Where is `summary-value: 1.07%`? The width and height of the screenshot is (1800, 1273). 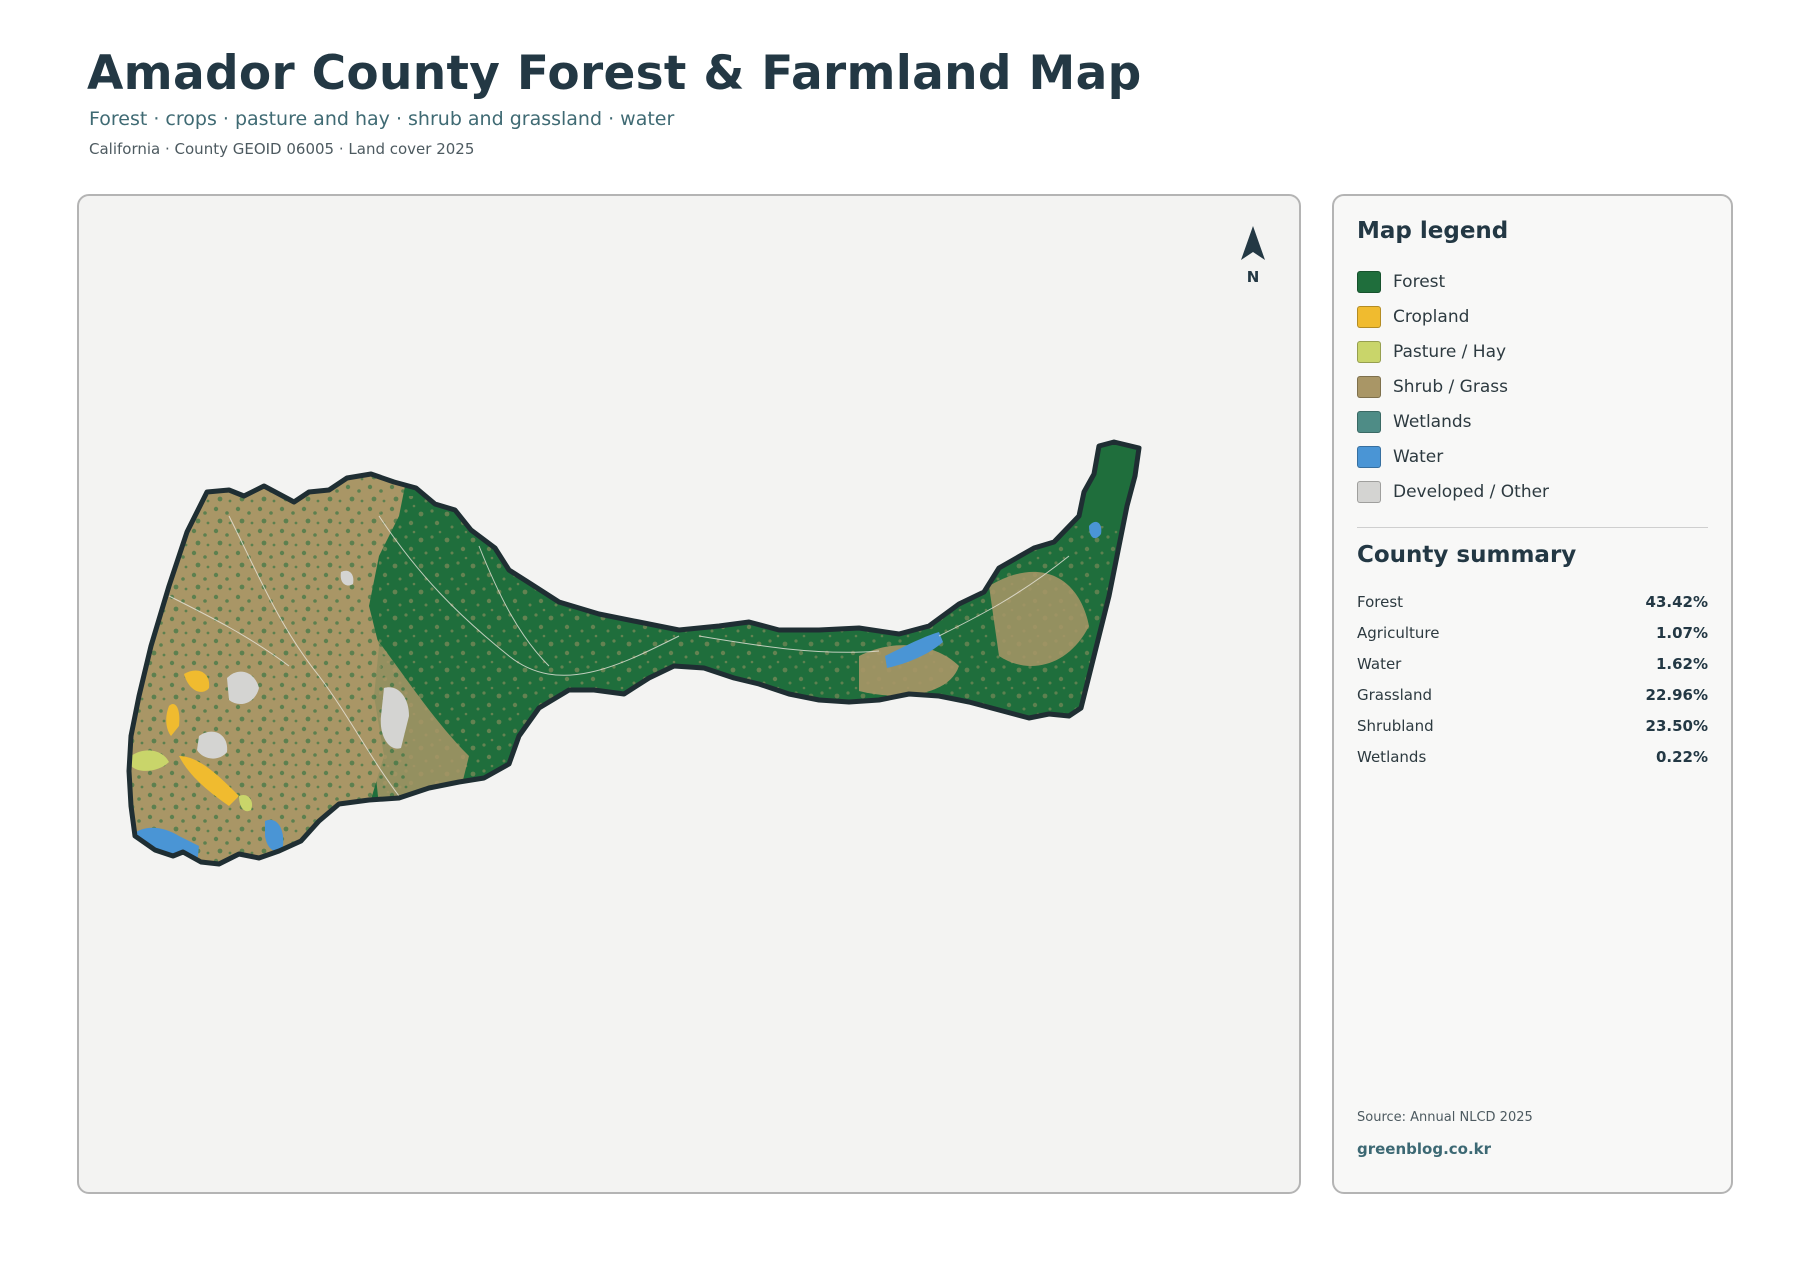
summary-value: 1.07% is located at coordinates (1681, 632).